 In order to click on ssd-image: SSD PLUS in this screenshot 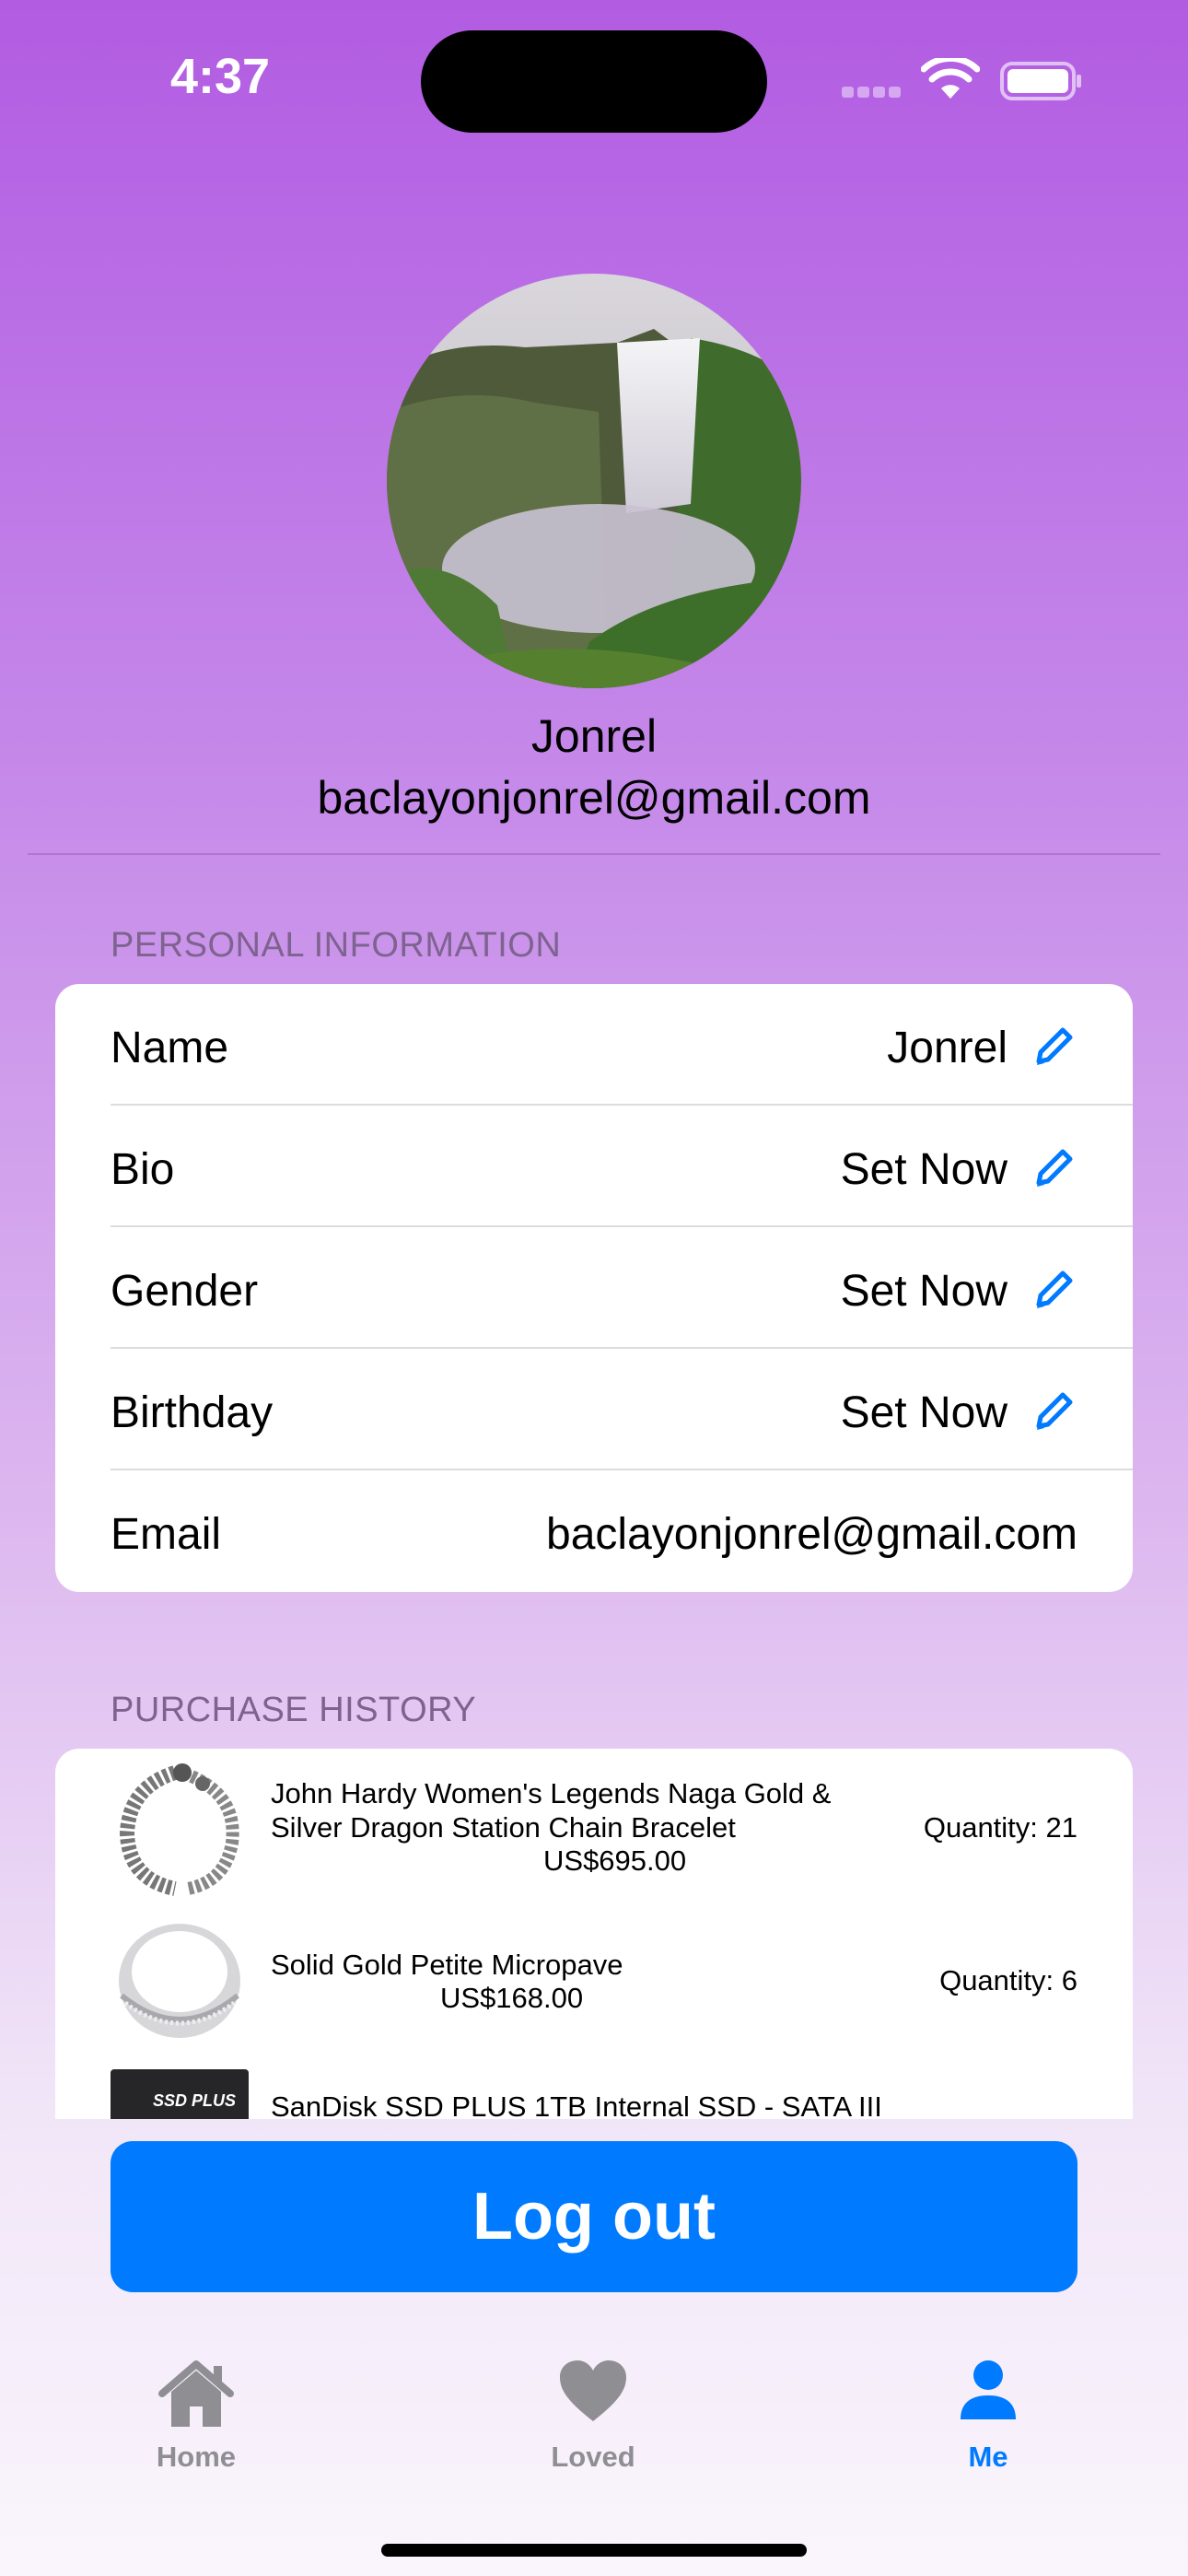, I will do `click(180, 2094)`.